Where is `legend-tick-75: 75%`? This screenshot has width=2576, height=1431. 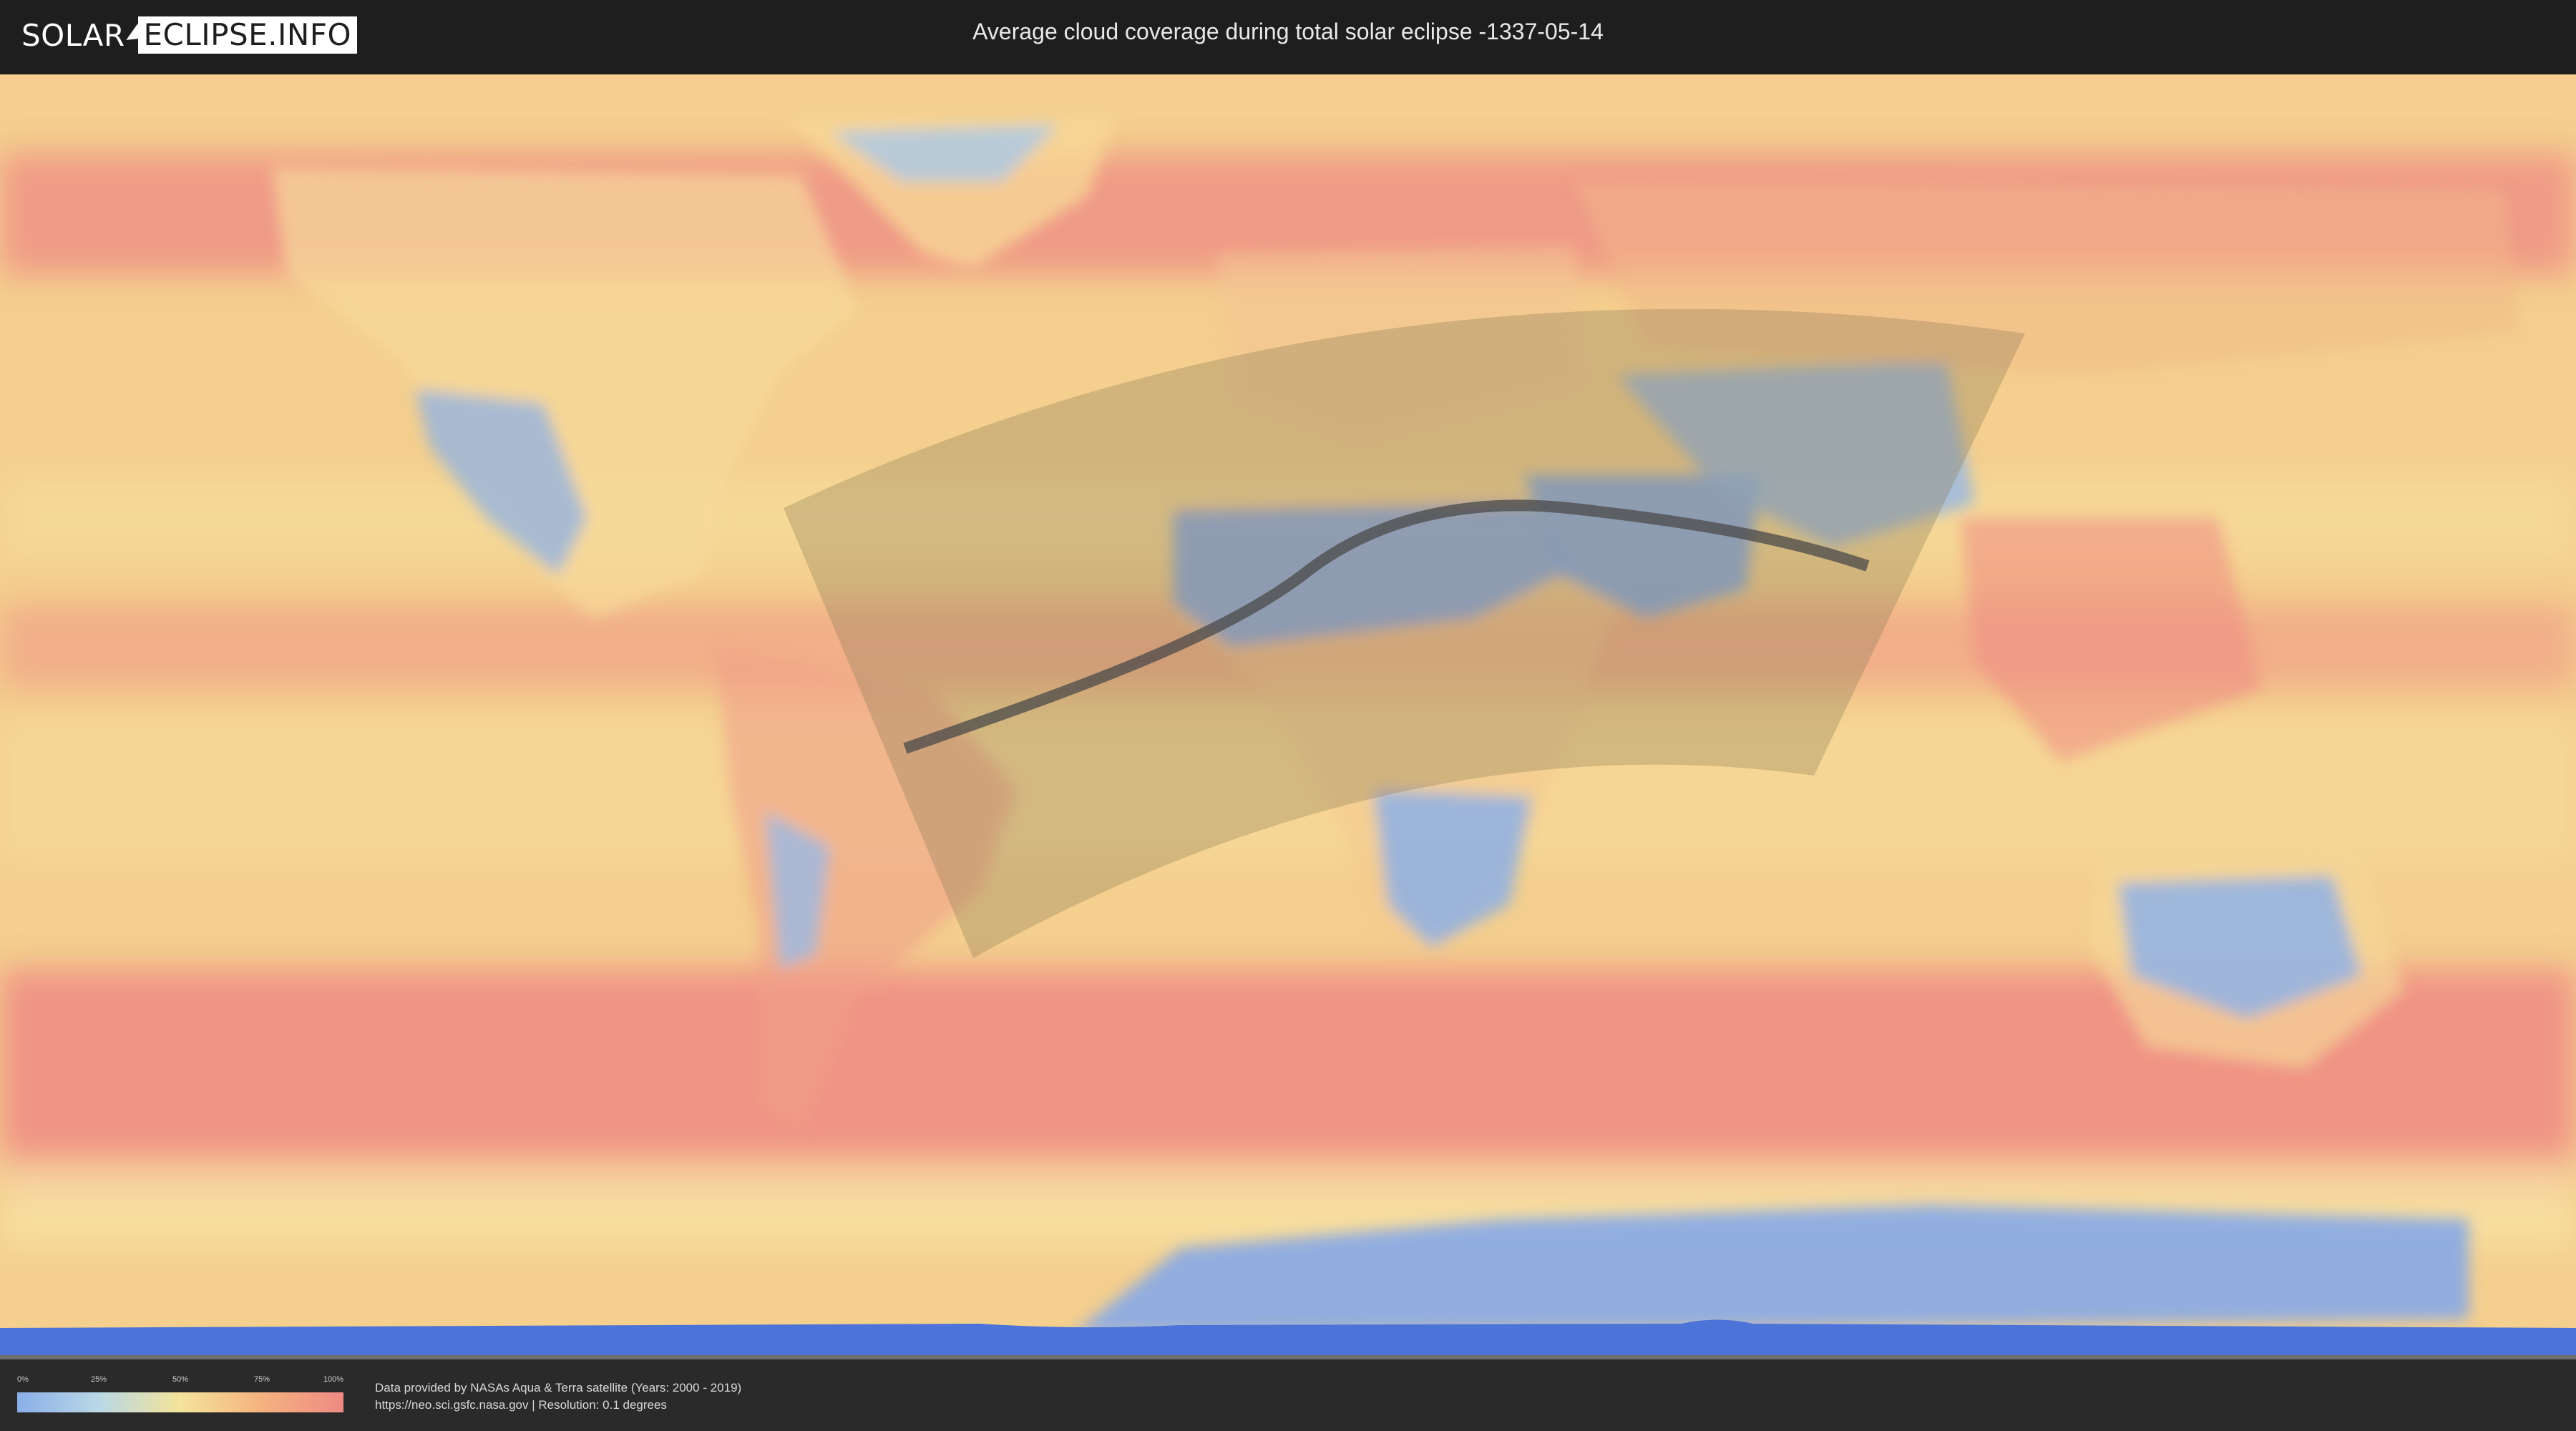 legend-tick-75: 75% is located at coordinates (261, 1379).